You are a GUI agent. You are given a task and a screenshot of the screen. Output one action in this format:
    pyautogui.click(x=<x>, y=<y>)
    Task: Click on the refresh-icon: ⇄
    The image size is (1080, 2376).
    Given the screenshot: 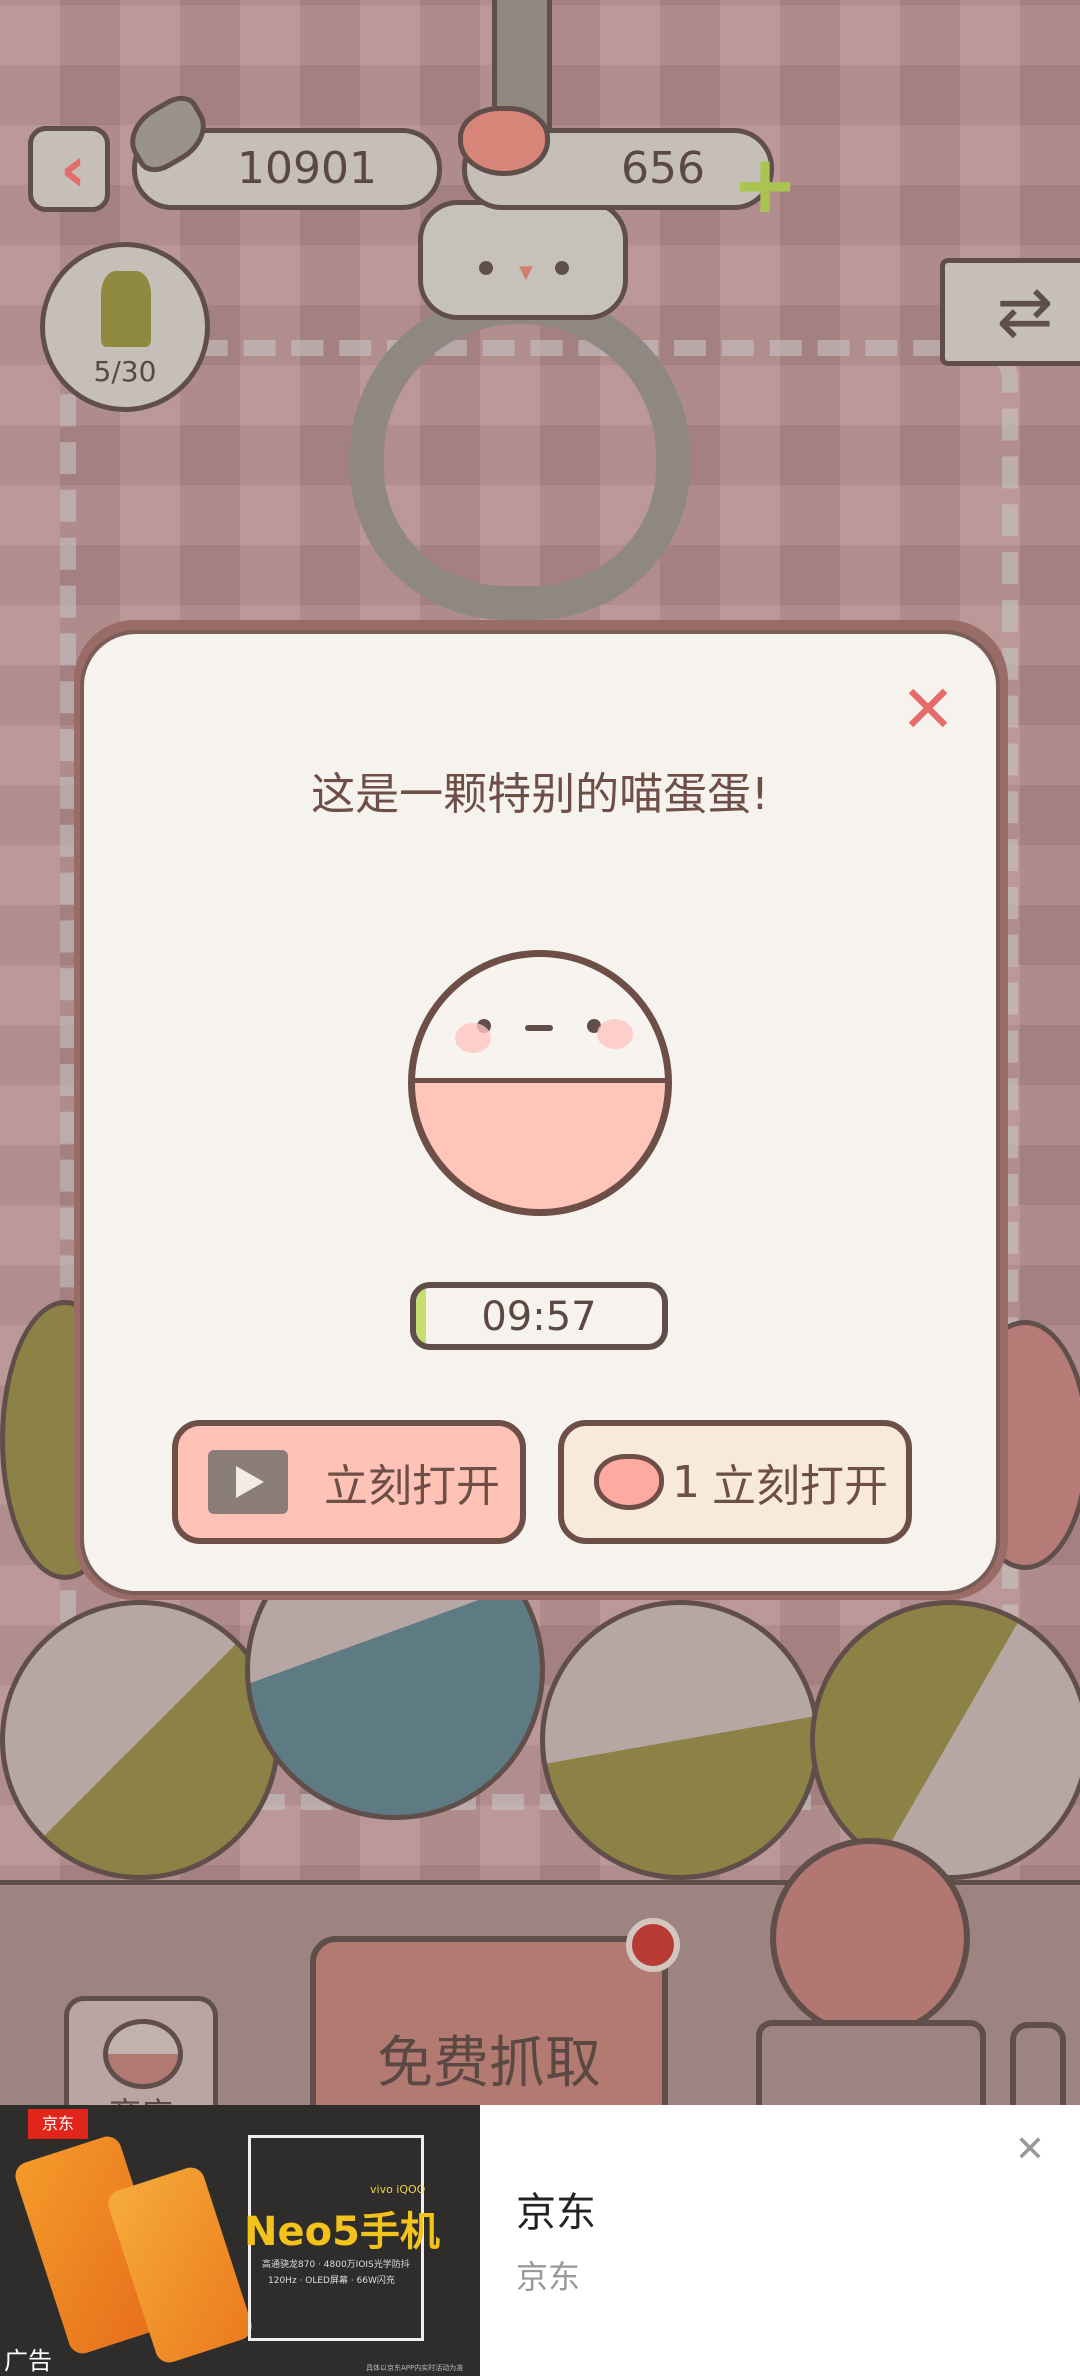 What is the action you would take?
    pyautogui.click(x=1025, y=312)
    